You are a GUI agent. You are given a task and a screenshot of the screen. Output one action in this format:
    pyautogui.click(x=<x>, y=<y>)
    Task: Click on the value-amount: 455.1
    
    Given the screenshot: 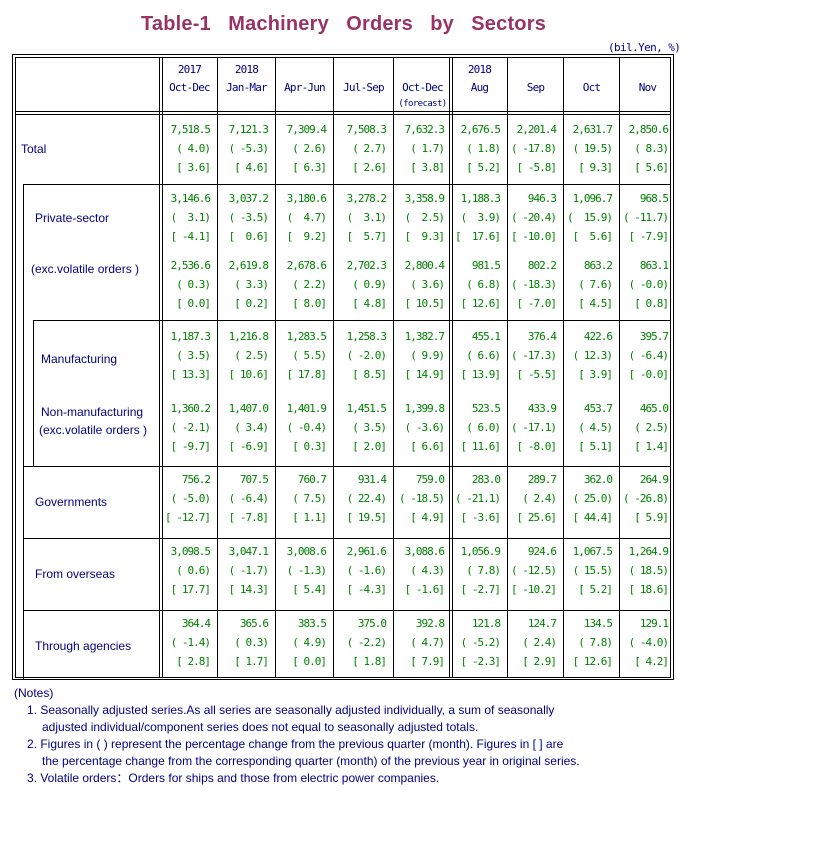 What is the action you would take?
    pyautogui.click(x=486, y=336)
    